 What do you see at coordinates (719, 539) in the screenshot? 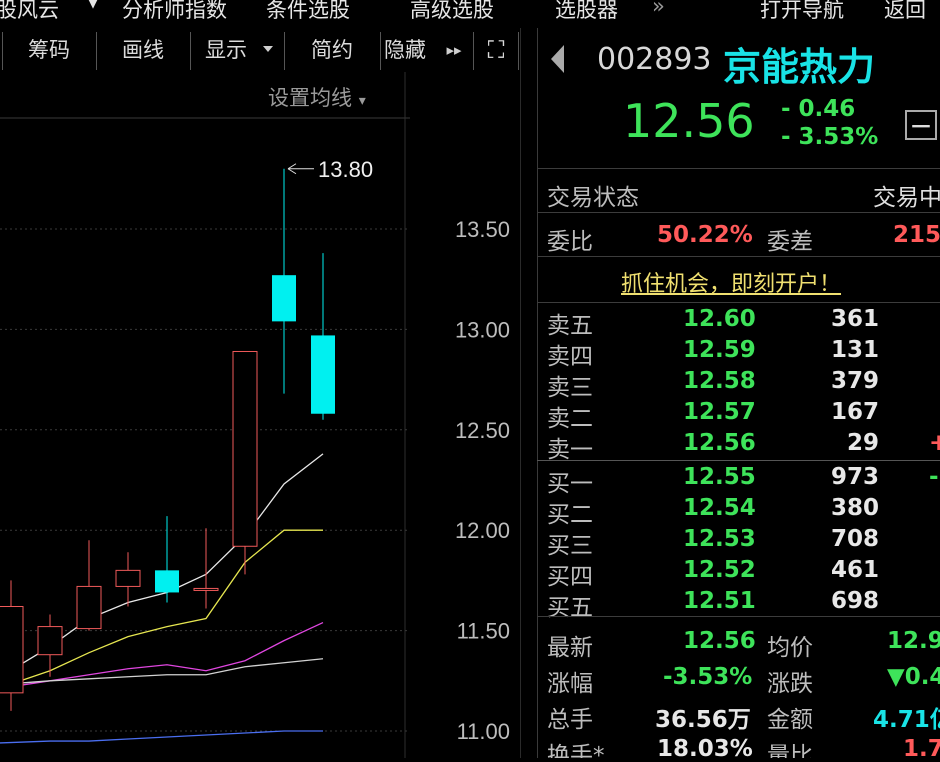
I see `level-price: 12.53` at bounding box center [719, 539].